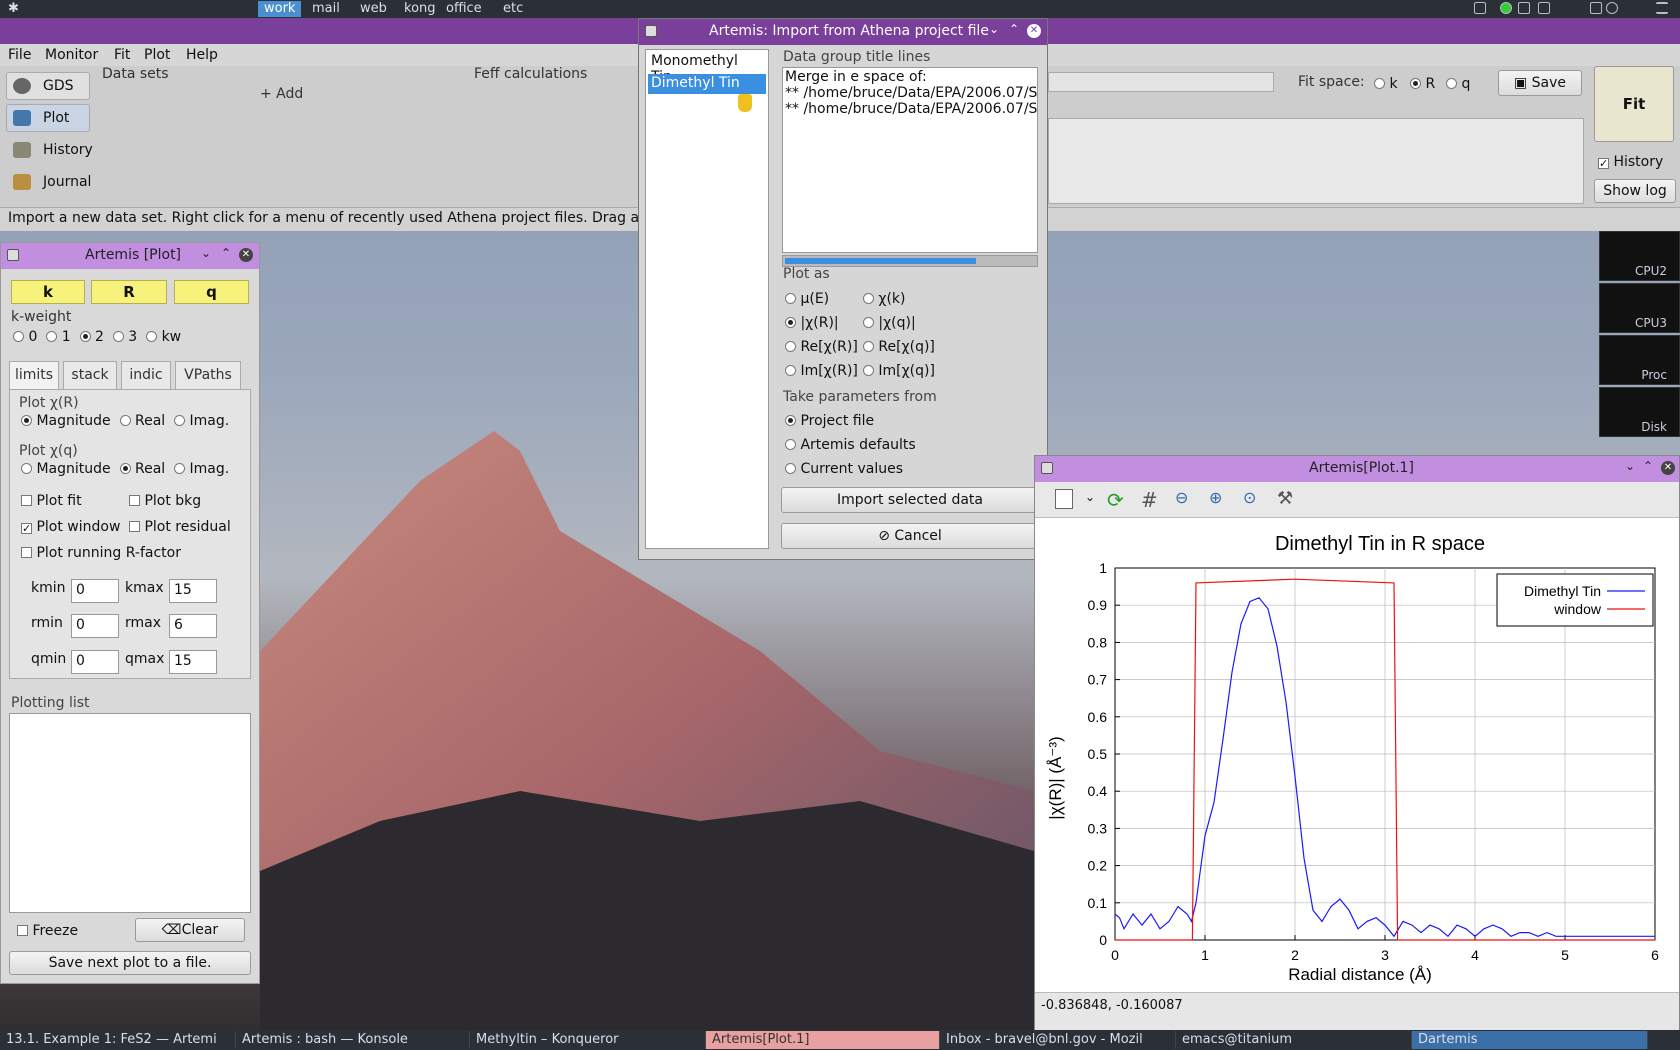 Image resolution: width=1680 pixels, height=1050 pixels. I want to click on clear-button: ⌫Clear, so click(190, 930).